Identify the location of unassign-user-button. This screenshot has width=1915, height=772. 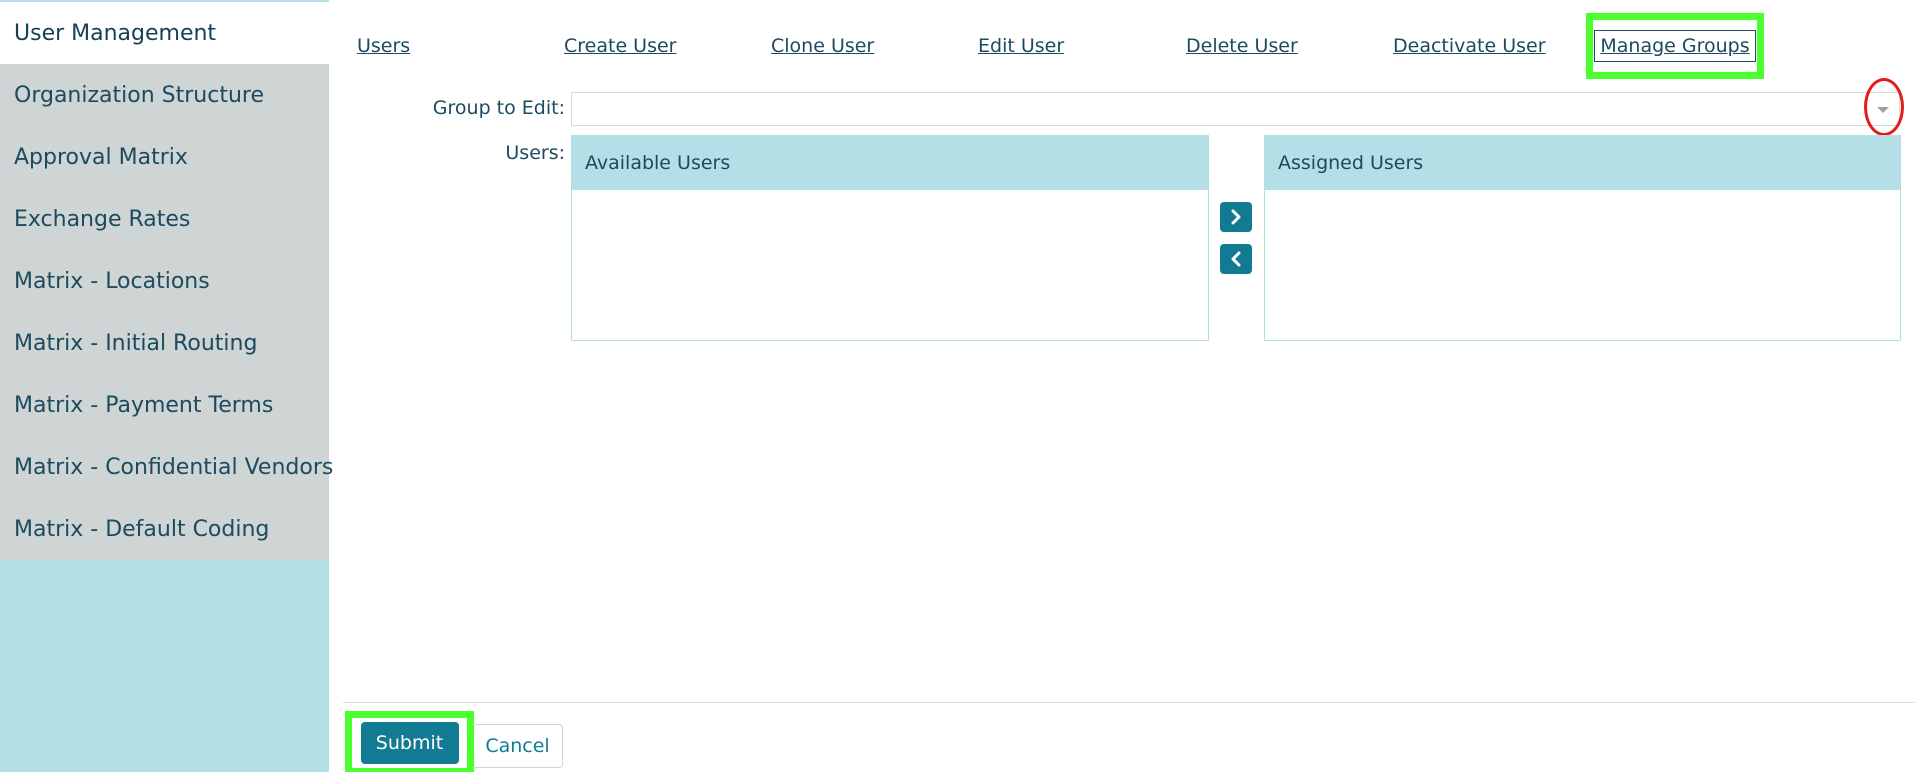
(1236, 259).